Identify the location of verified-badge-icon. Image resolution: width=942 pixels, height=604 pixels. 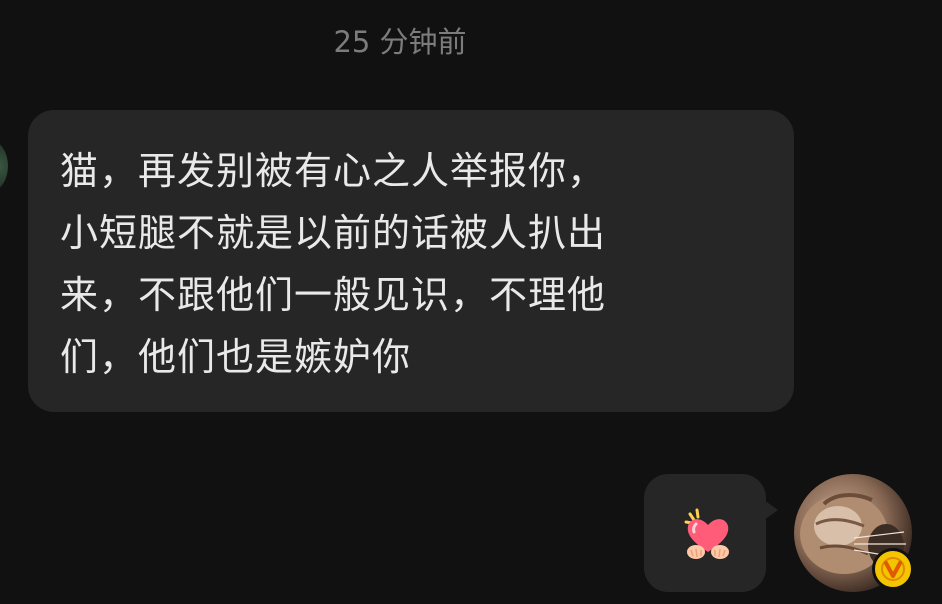
(893, 569).